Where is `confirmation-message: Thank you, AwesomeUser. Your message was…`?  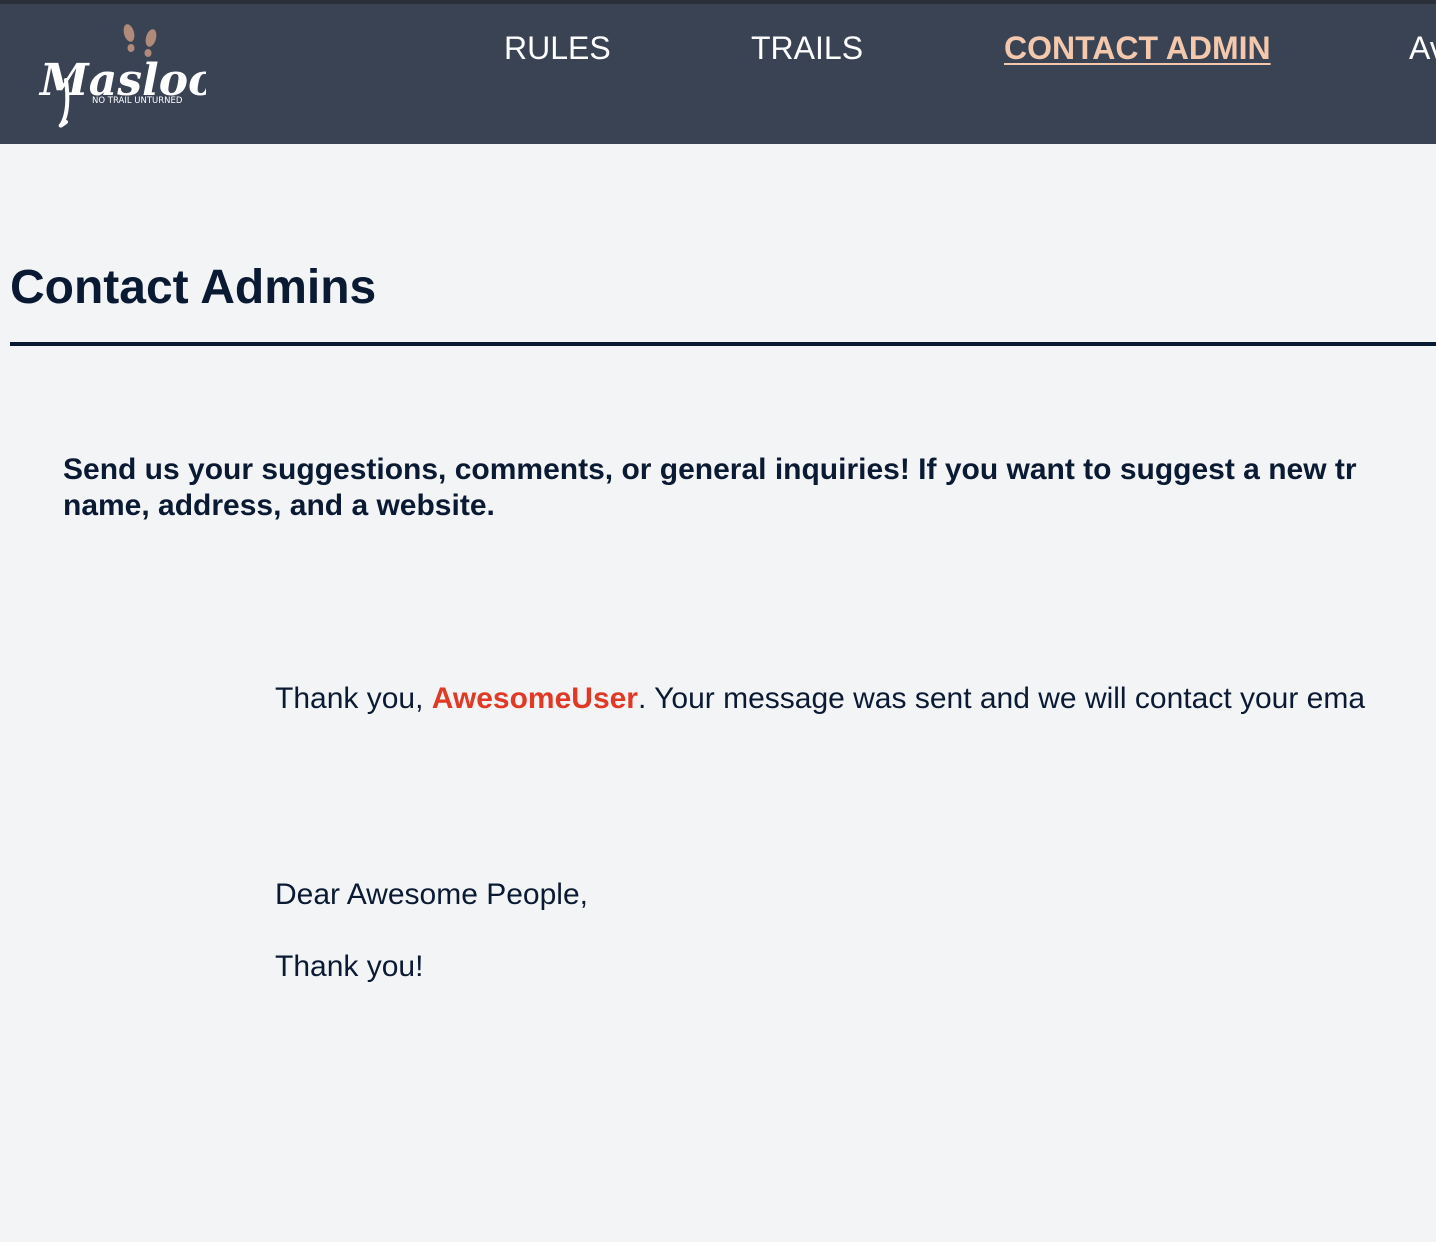 confirmation-message: Thank you, AwesomeUser. Your message was… is located at coordinates (855, 699).